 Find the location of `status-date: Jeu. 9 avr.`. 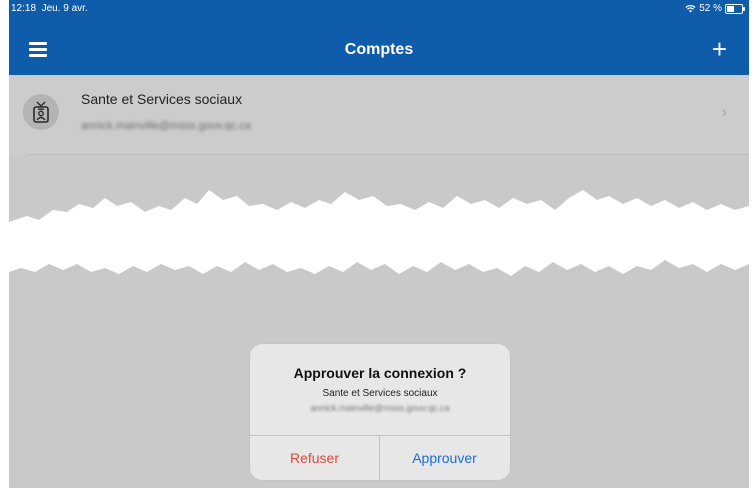

status-date: Jeu. 9 avr. is located at coordinates (64, 8).